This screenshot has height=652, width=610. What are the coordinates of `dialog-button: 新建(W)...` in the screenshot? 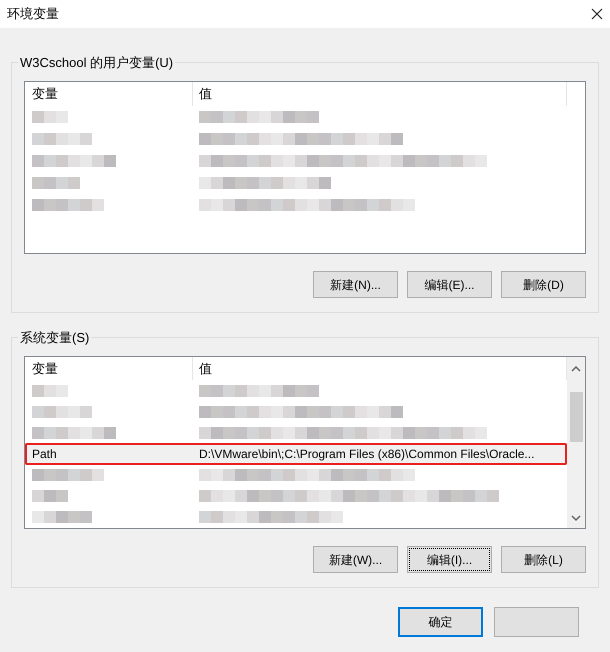 It's located at (355, 559).